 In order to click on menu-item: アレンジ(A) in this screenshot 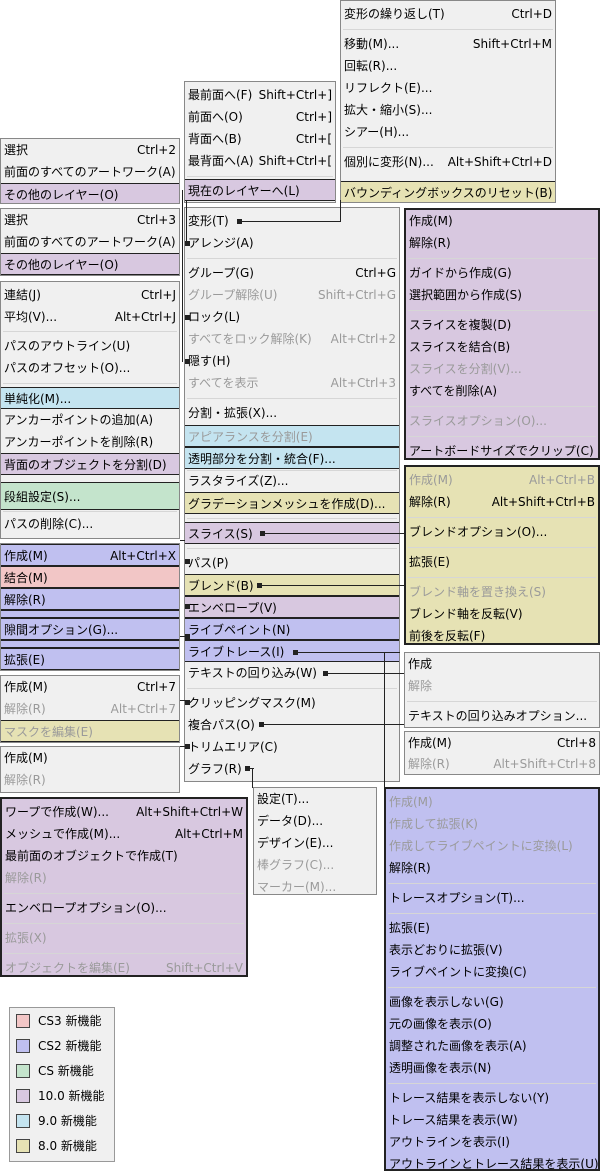, I will do `click(292, 243)`.